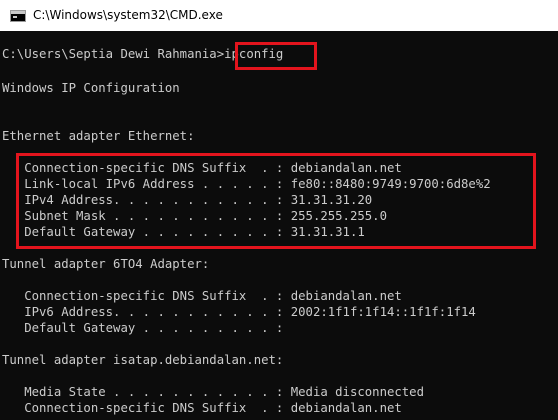  I want to click on tunnel-isatap-header: Tunnel adapter isatap.debiandalan.net:, so click(143, 360).